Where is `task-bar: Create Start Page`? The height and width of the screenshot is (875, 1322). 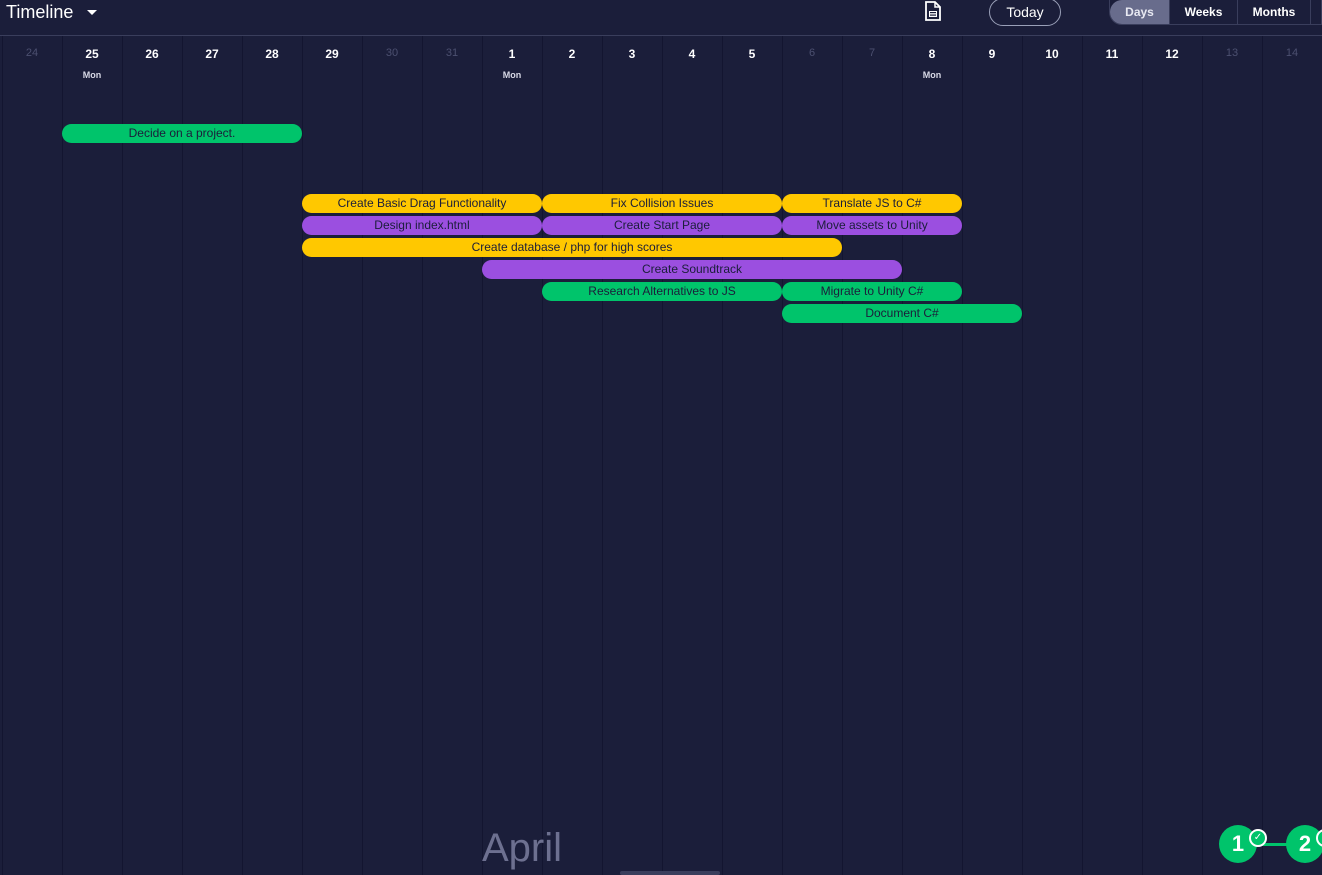 task-bar: Create Start Page is located at coordinates (662, 225).